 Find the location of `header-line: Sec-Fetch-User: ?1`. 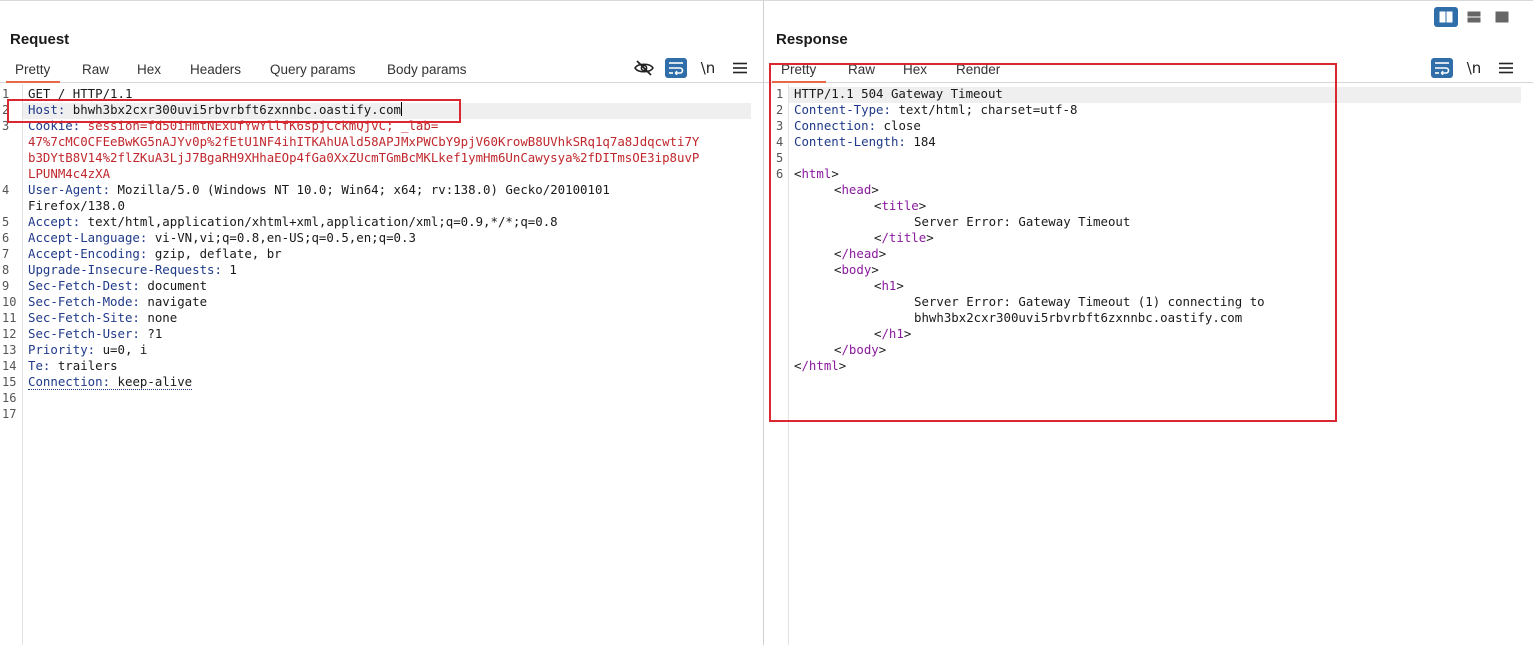

header-line: Sec-Fetch-User: ?1 is located at coordinates (95, 334).